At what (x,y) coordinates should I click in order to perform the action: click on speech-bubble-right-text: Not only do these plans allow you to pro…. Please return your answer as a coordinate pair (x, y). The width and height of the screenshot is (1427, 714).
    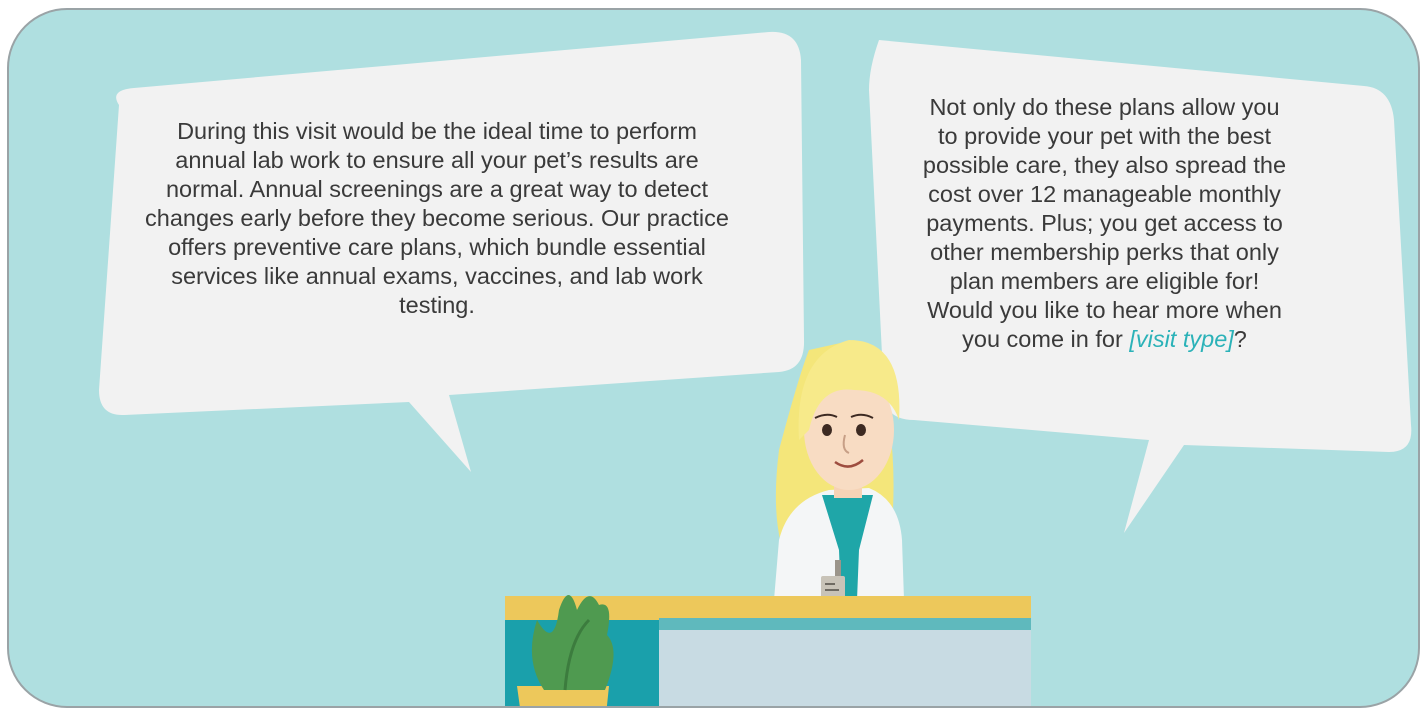
    Looking at the image, I should click on (1104, 223).